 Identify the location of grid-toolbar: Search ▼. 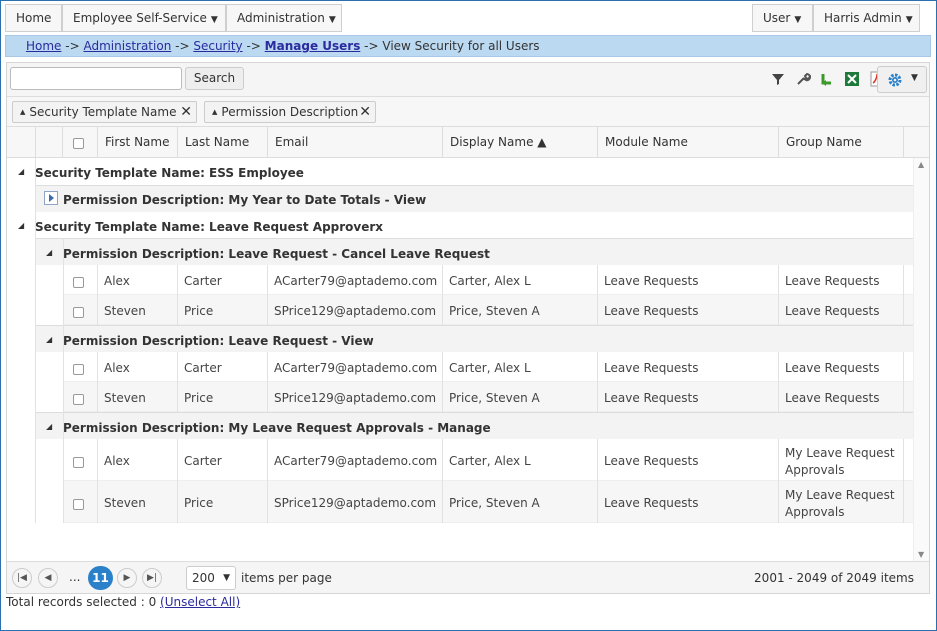
(468, 80).